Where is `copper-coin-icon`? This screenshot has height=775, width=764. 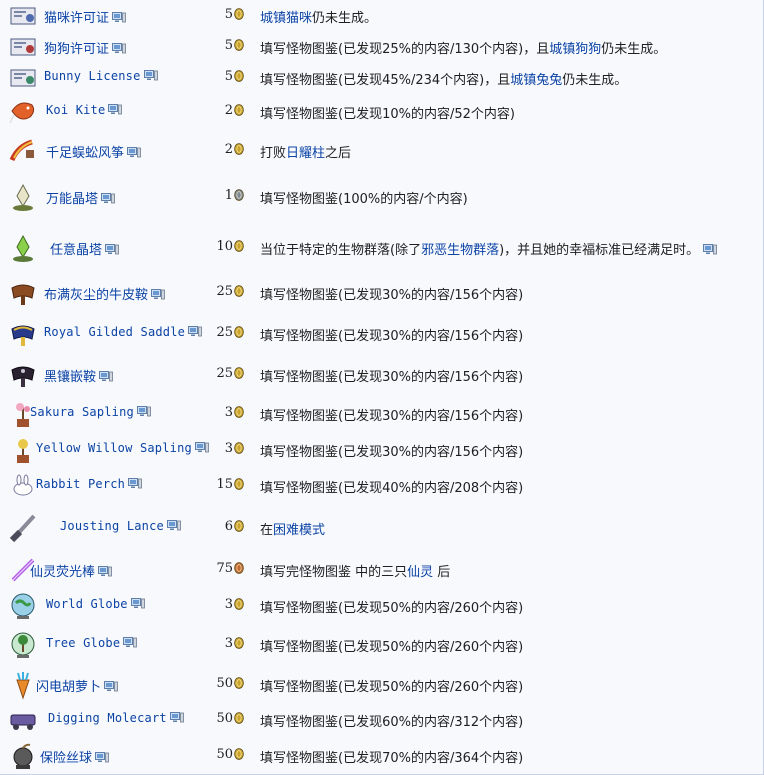
copper-coin-icon is located at coordinates (239, 568).